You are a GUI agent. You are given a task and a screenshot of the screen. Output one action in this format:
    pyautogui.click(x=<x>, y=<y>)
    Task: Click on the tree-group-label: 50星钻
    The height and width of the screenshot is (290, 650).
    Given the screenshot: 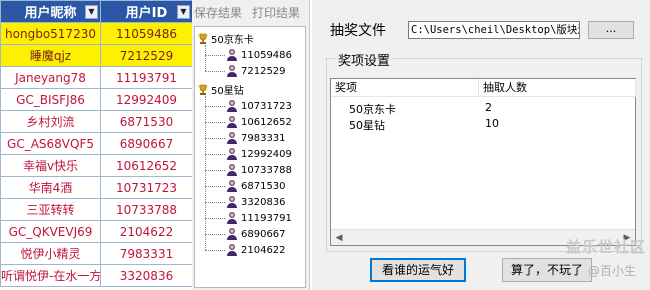 What is the action you would take?
    pyautogui.click(x=227, y=91)
    